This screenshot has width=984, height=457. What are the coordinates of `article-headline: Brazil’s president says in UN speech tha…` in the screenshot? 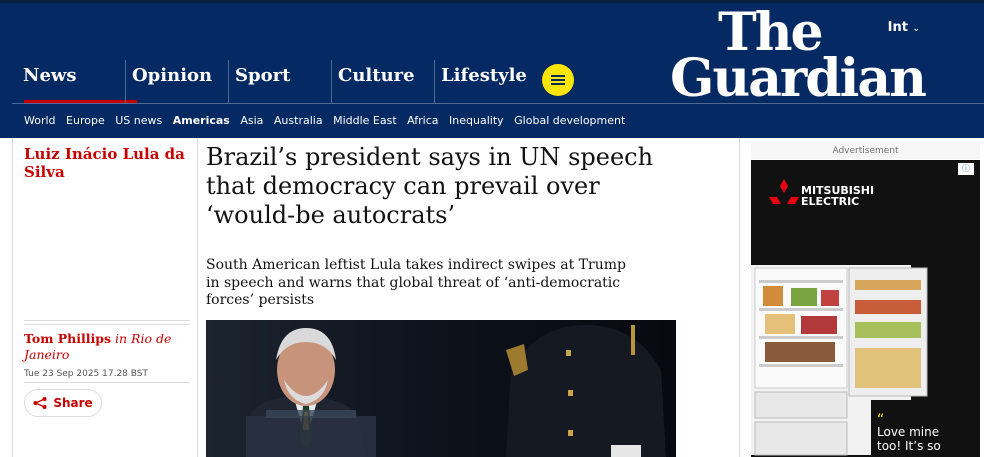 It's located at (430, 186).